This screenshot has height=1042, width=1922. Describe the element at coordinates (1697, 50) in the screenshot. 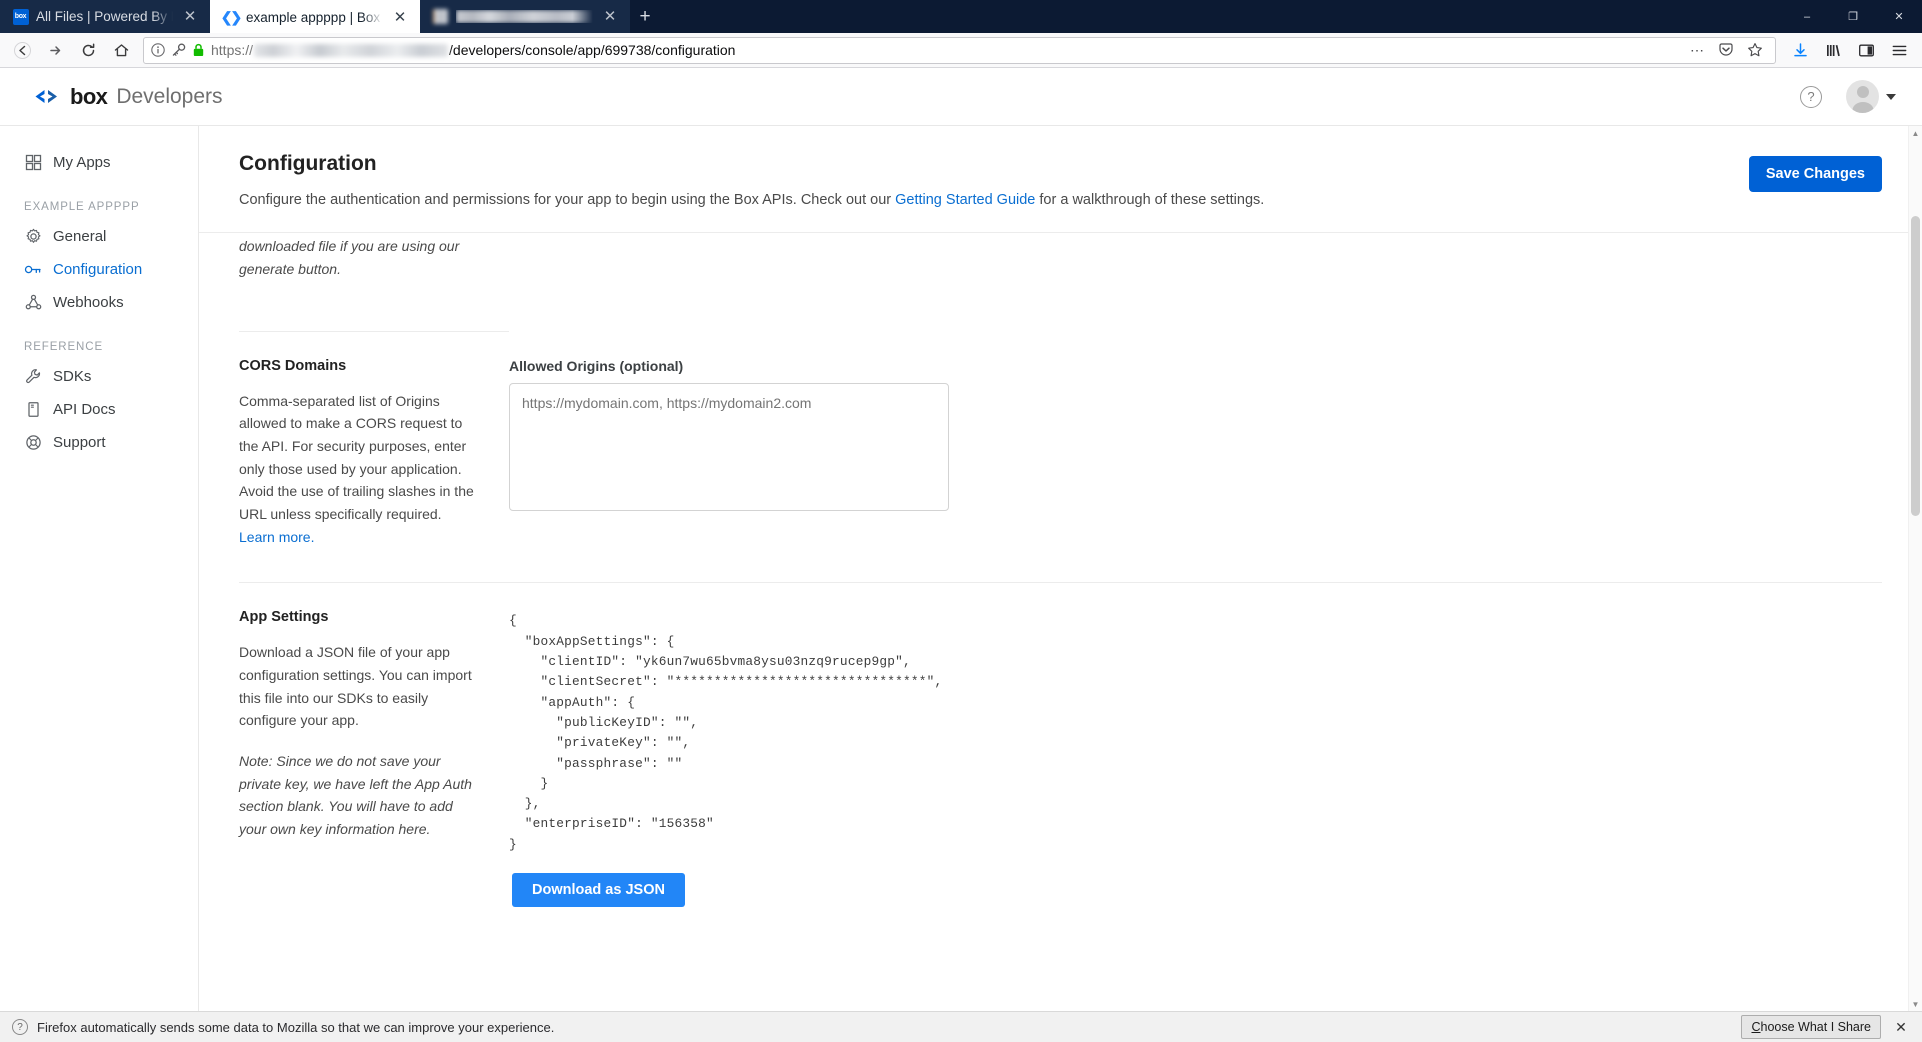

I see `ellipsis-icon: ⋯` at that location.